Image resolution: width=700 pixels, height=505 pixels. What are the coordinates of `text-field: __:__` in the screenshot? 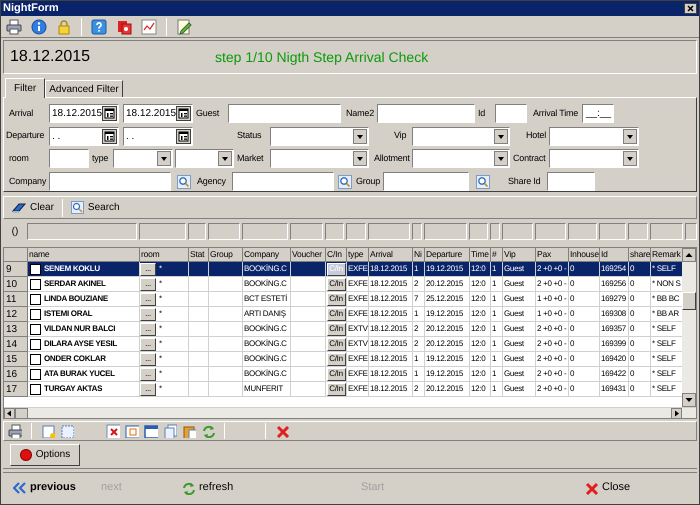 It's located at (598, 113).